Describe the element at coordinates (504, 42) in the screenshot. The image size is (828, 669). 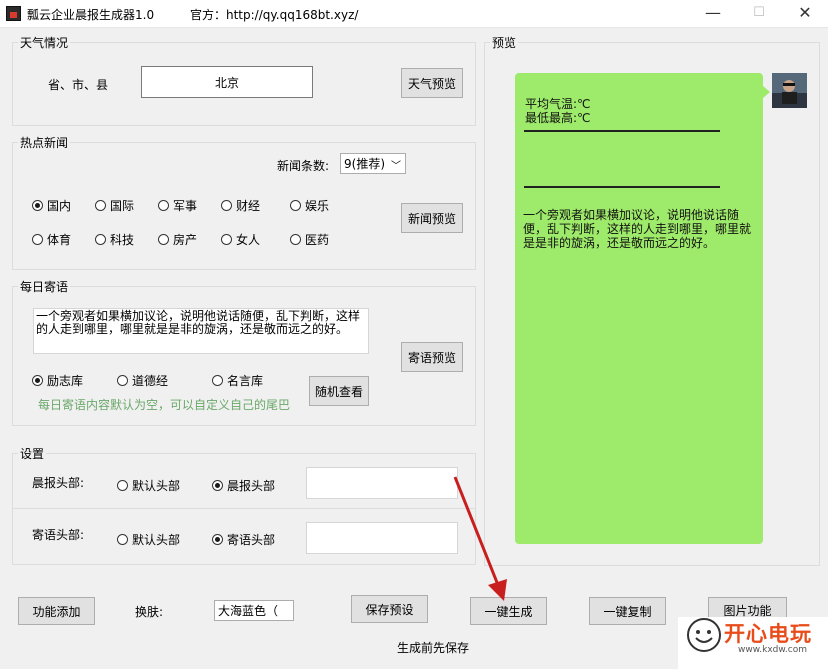
I see `preview-group-title: 预览` at that location.